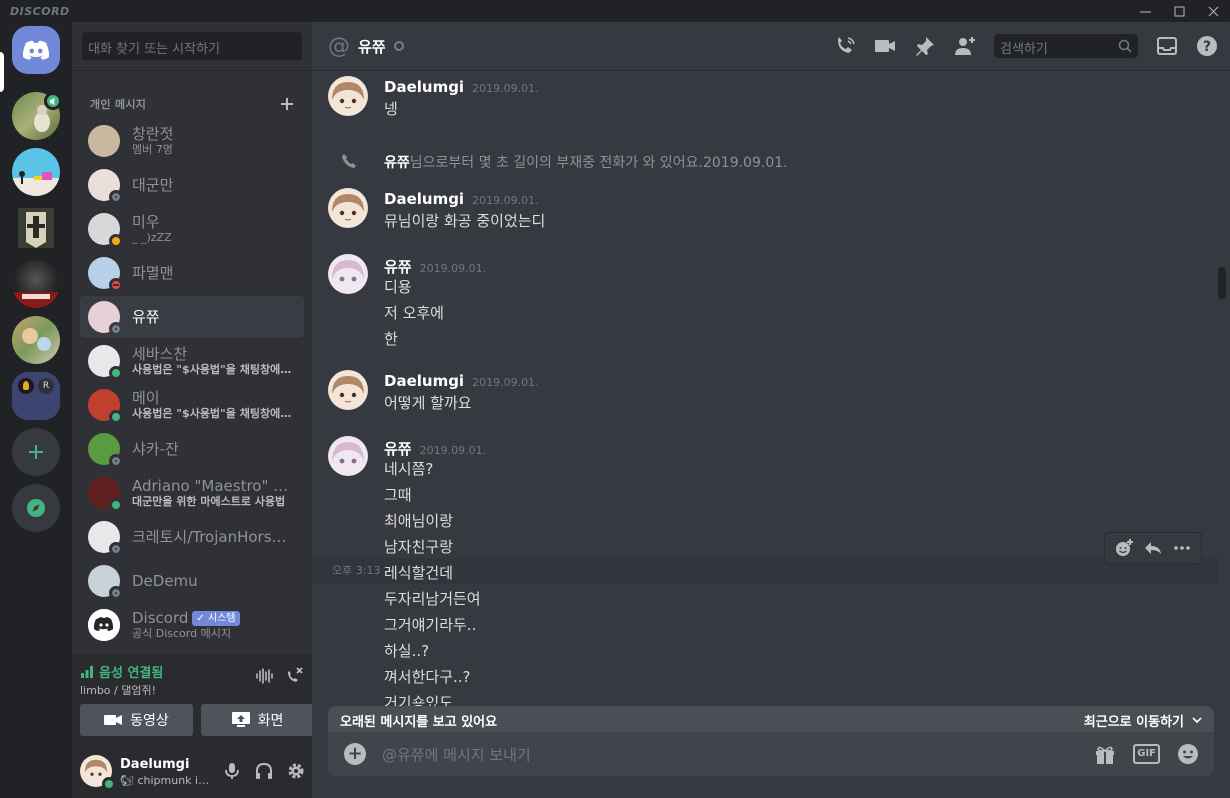 This screenshot has width=1230, height=798. What do you see at coordinates (287, 104) in the screenshot?
I see `create-dm-icon` at bounding box center [287, 104].